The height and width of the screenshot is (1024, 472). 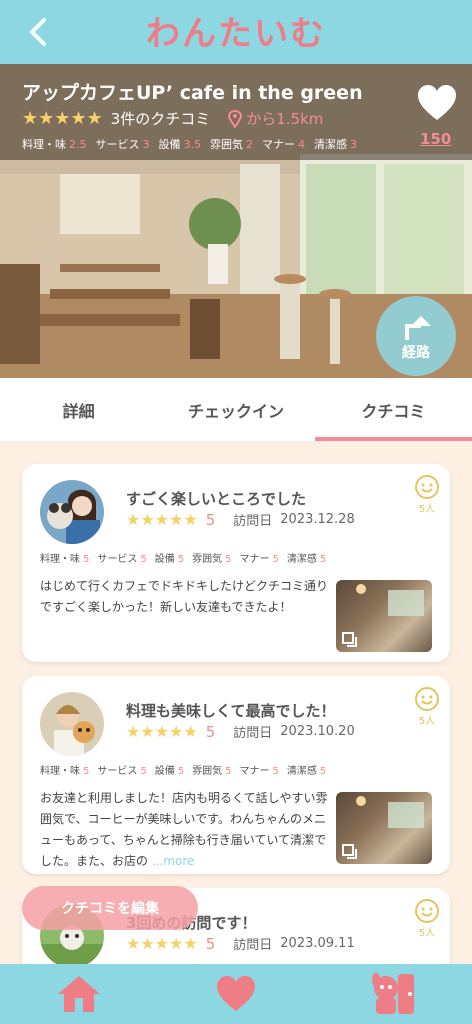 I want to click on route-button: 経路, so click(x=416, y=336).